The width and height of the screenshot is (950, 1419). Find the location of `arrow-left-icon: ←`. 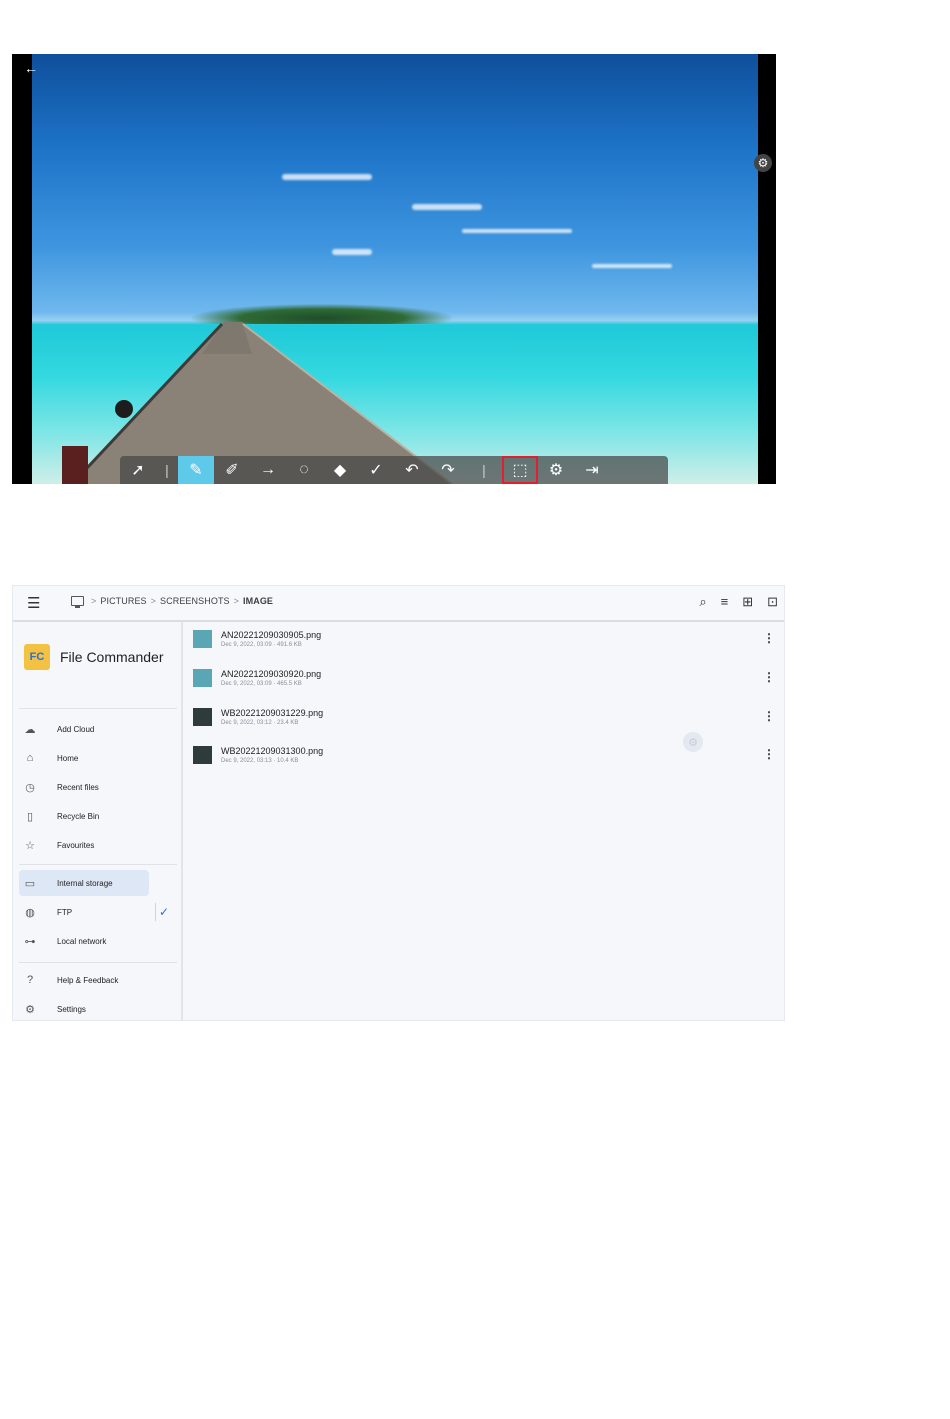

arrow-left-icon: ← is located at coordinates (31, 68).